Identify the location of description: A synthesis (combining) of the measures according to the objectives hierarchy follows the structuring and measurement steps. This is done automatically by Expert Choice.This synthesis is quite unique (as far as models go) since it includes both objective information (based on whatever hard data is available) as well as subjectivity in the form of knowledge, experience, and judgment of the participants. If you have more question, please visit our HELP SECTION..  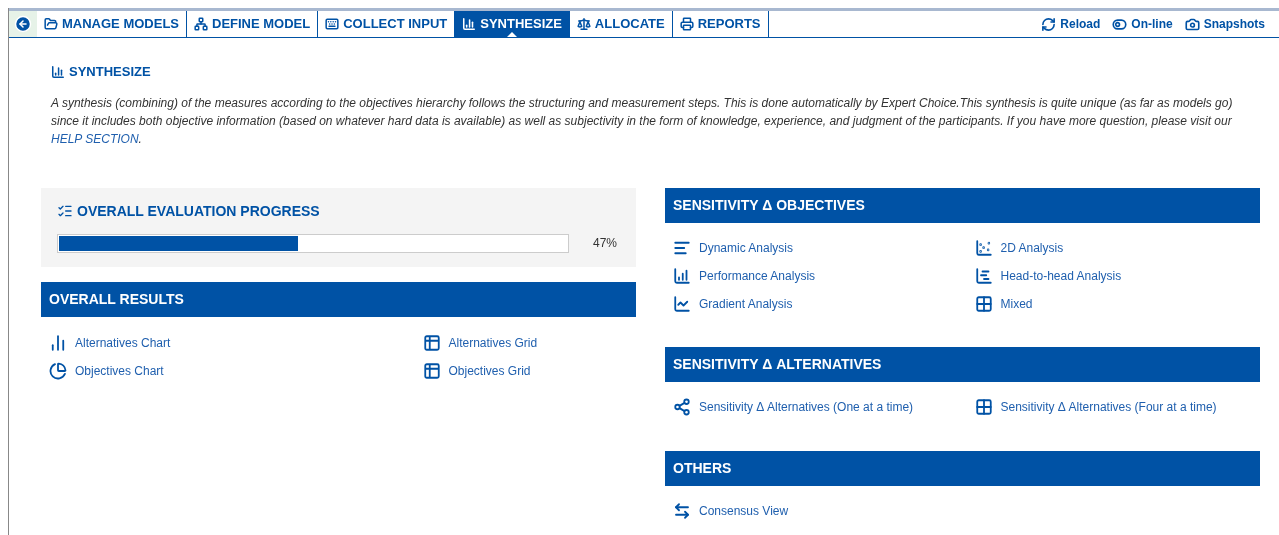
(642, 121).